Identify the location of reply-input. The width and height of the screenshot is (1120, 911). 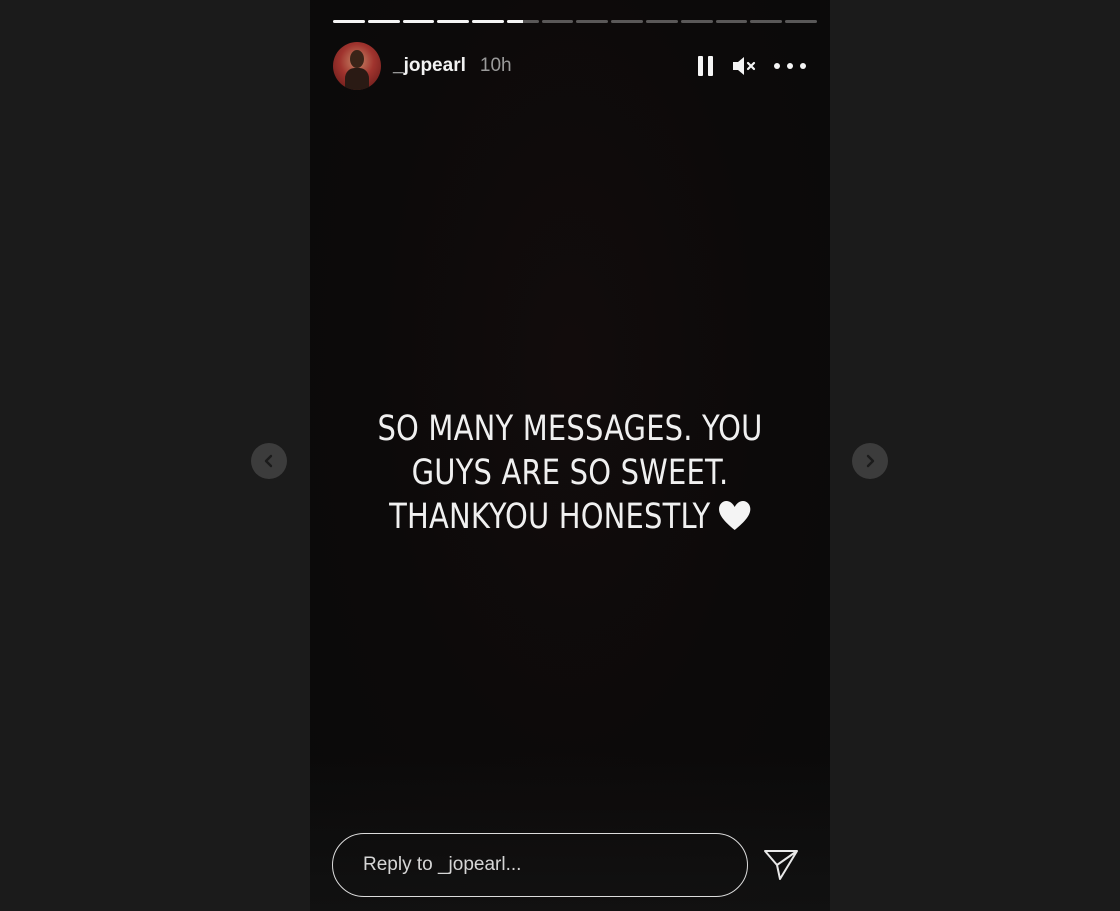
(540, 865).